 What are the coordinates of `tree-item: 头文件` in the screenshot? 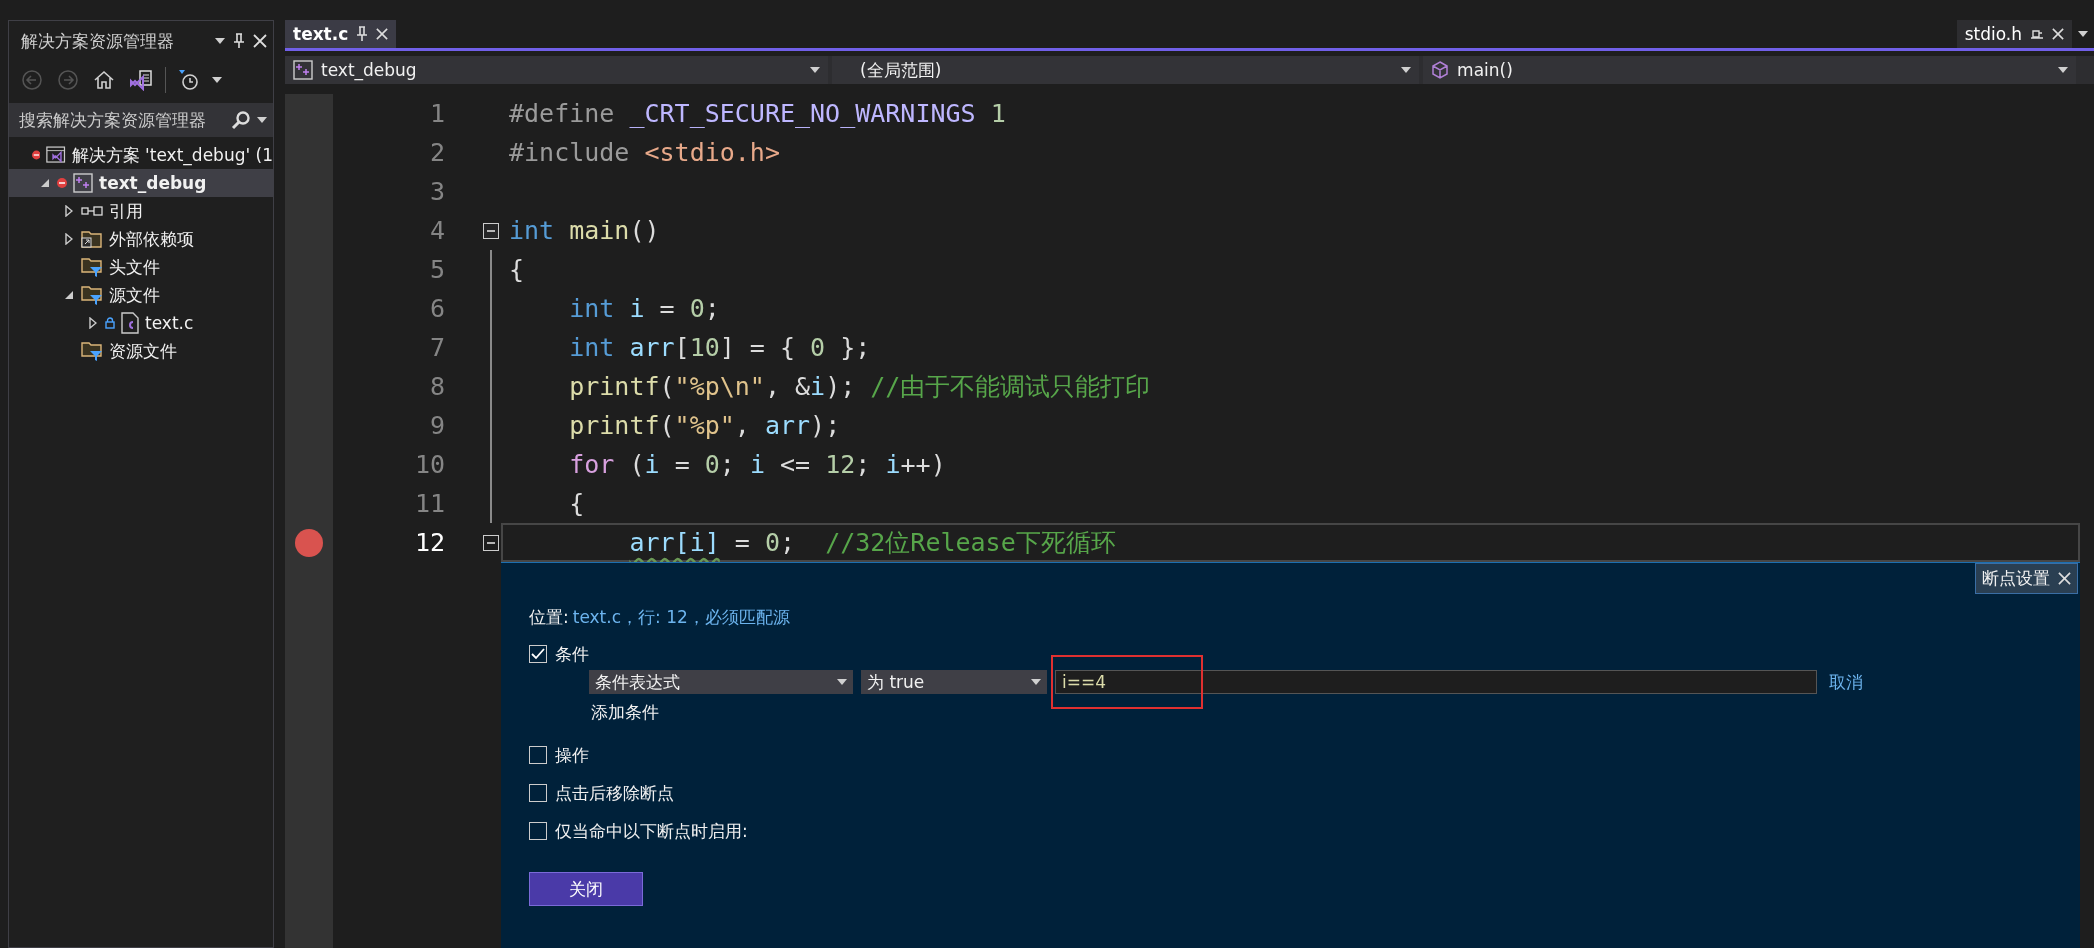 It's located at (141, 267).